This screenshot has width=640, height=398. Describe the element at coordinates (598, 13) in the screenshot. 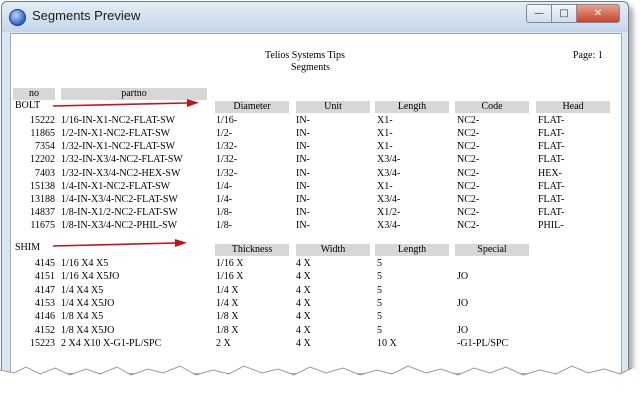

I see `close-button: ✕` at that location.